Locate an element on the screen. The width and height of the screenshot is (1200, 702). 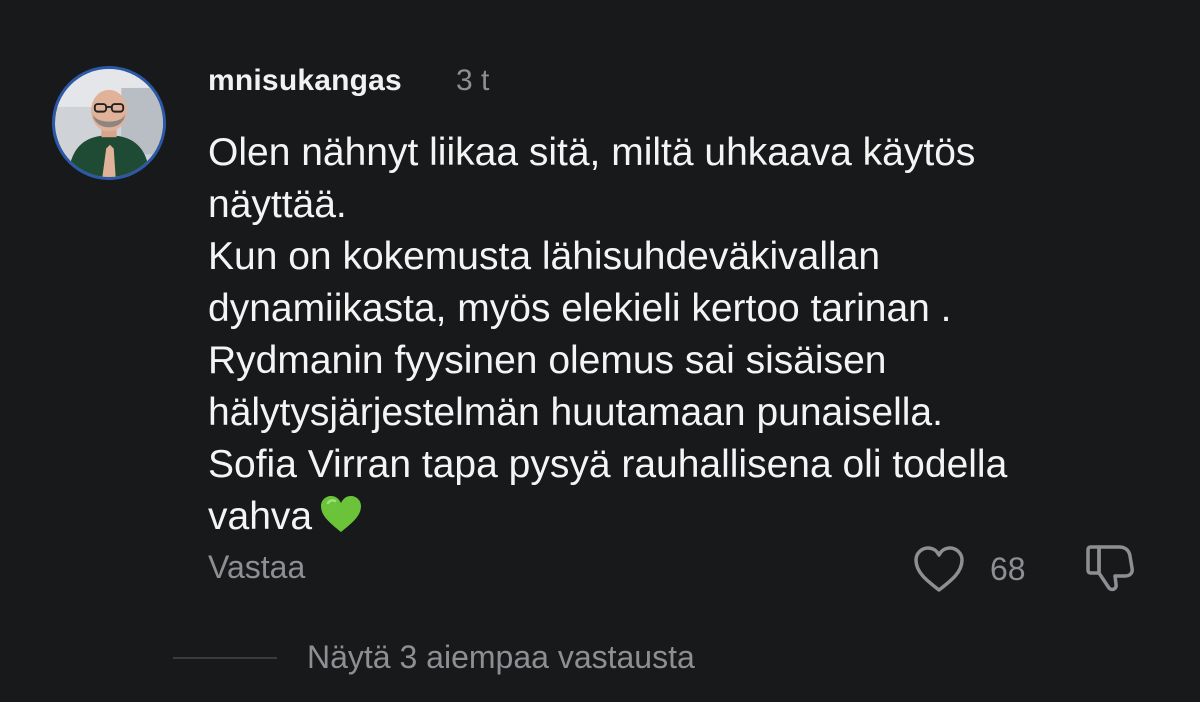
show-replies-link: Näytä 3 aiempaa vastausta is located at coordinates (501, 657).